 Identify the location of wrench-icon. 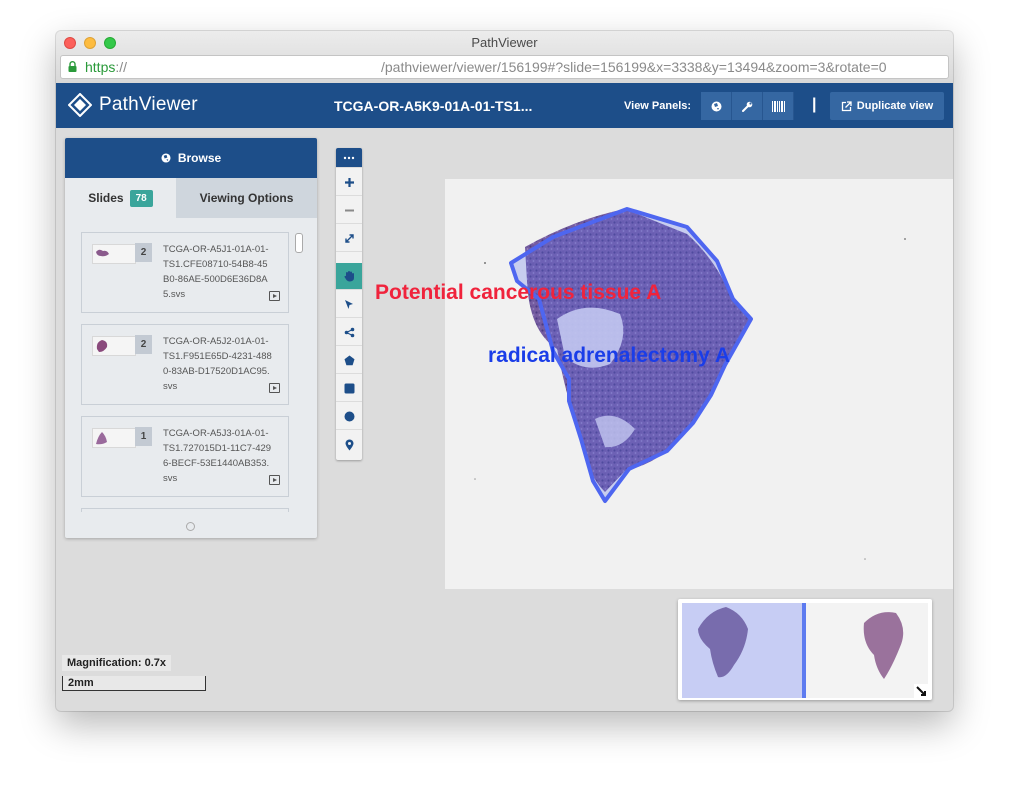
(746, 106).